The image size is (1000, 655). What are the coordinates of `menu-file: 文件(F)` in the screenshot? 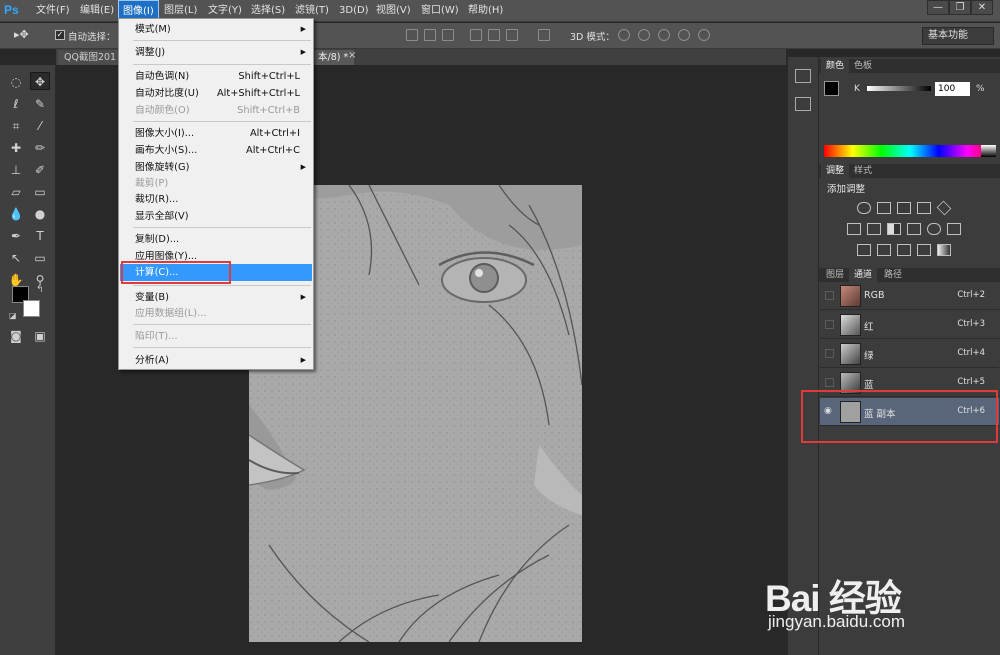 It's located at (53, 11).